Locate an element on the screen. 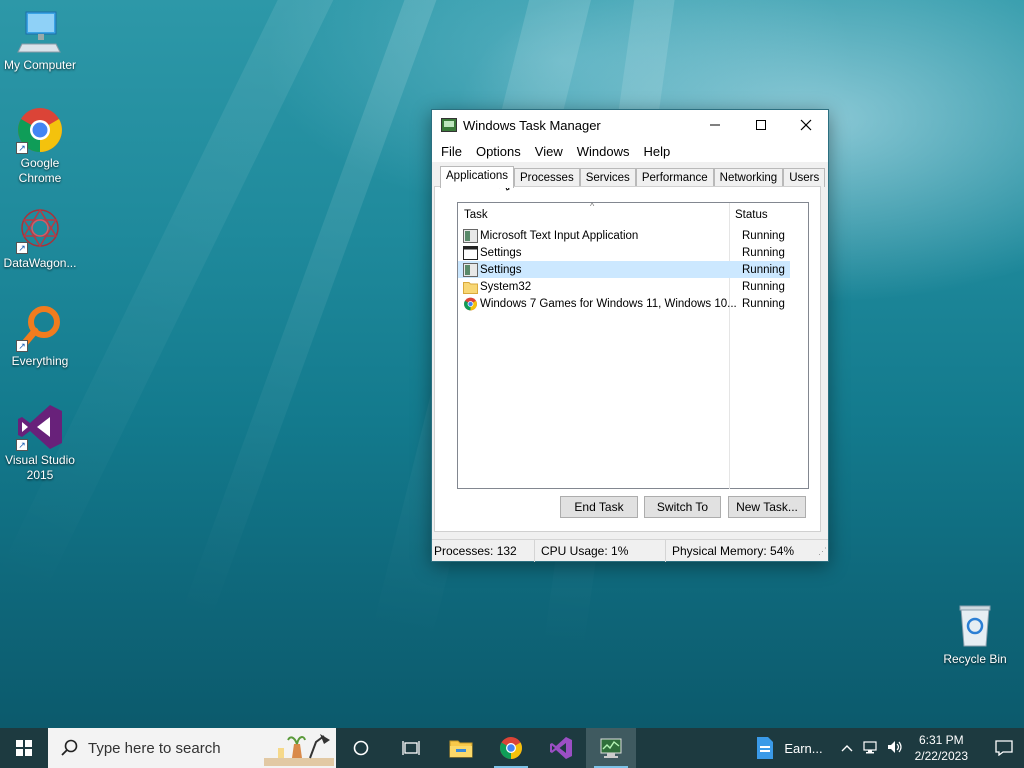 This screenshot has height=768, width=1024. task-view-icon is located at coordinates (411, 748).